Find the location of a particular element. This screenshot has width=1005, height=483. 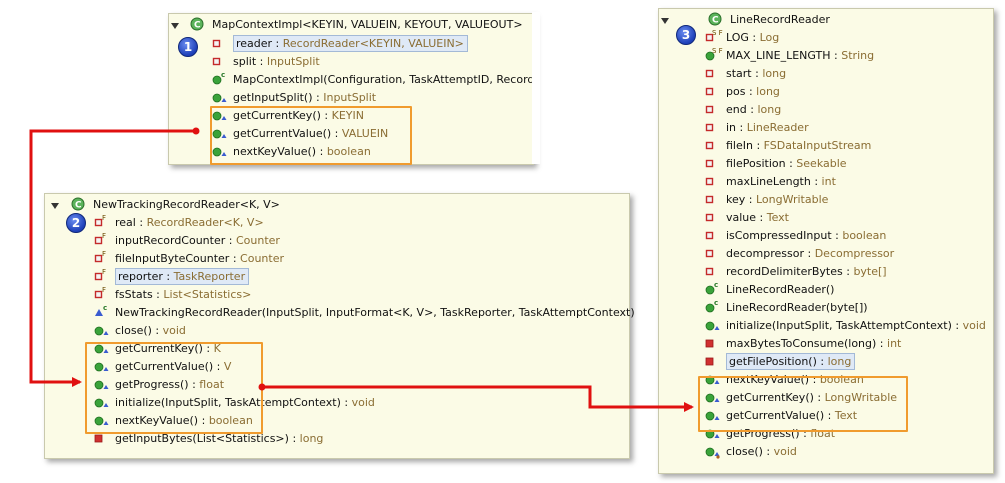

panel1-right-mask is located at coordinates (536, 88).